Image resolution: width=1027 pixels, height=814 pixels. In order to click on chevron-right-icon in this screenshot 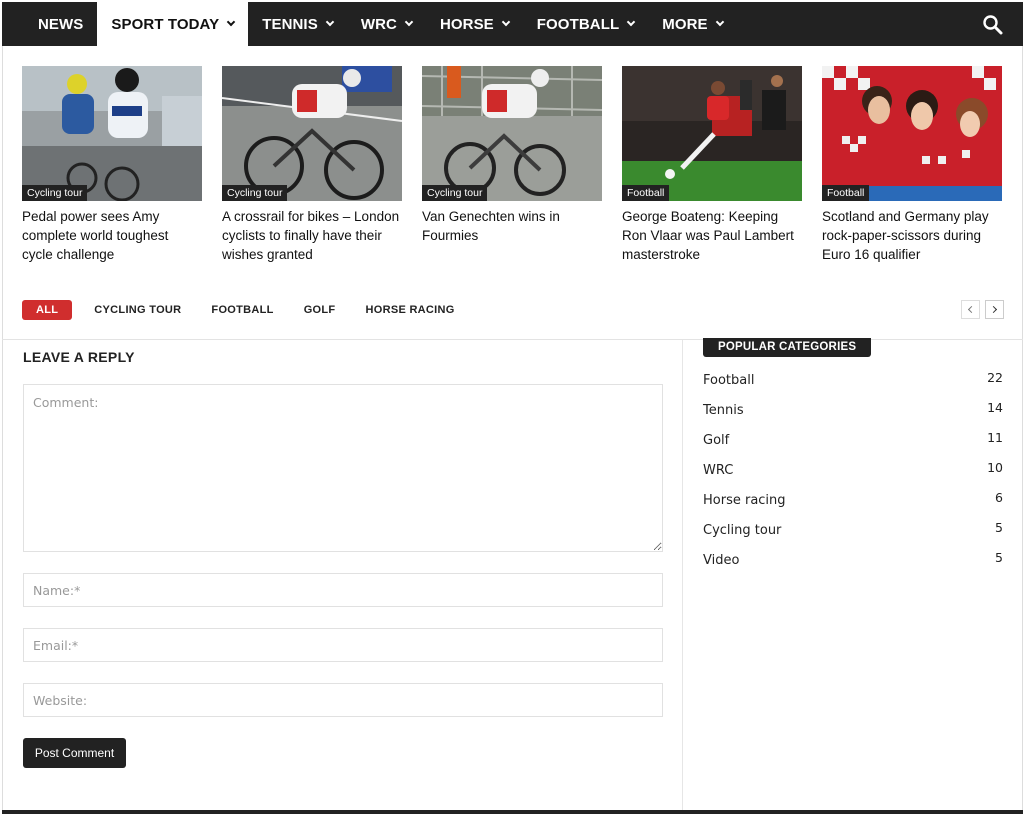, I will do `click(993, 309)`.